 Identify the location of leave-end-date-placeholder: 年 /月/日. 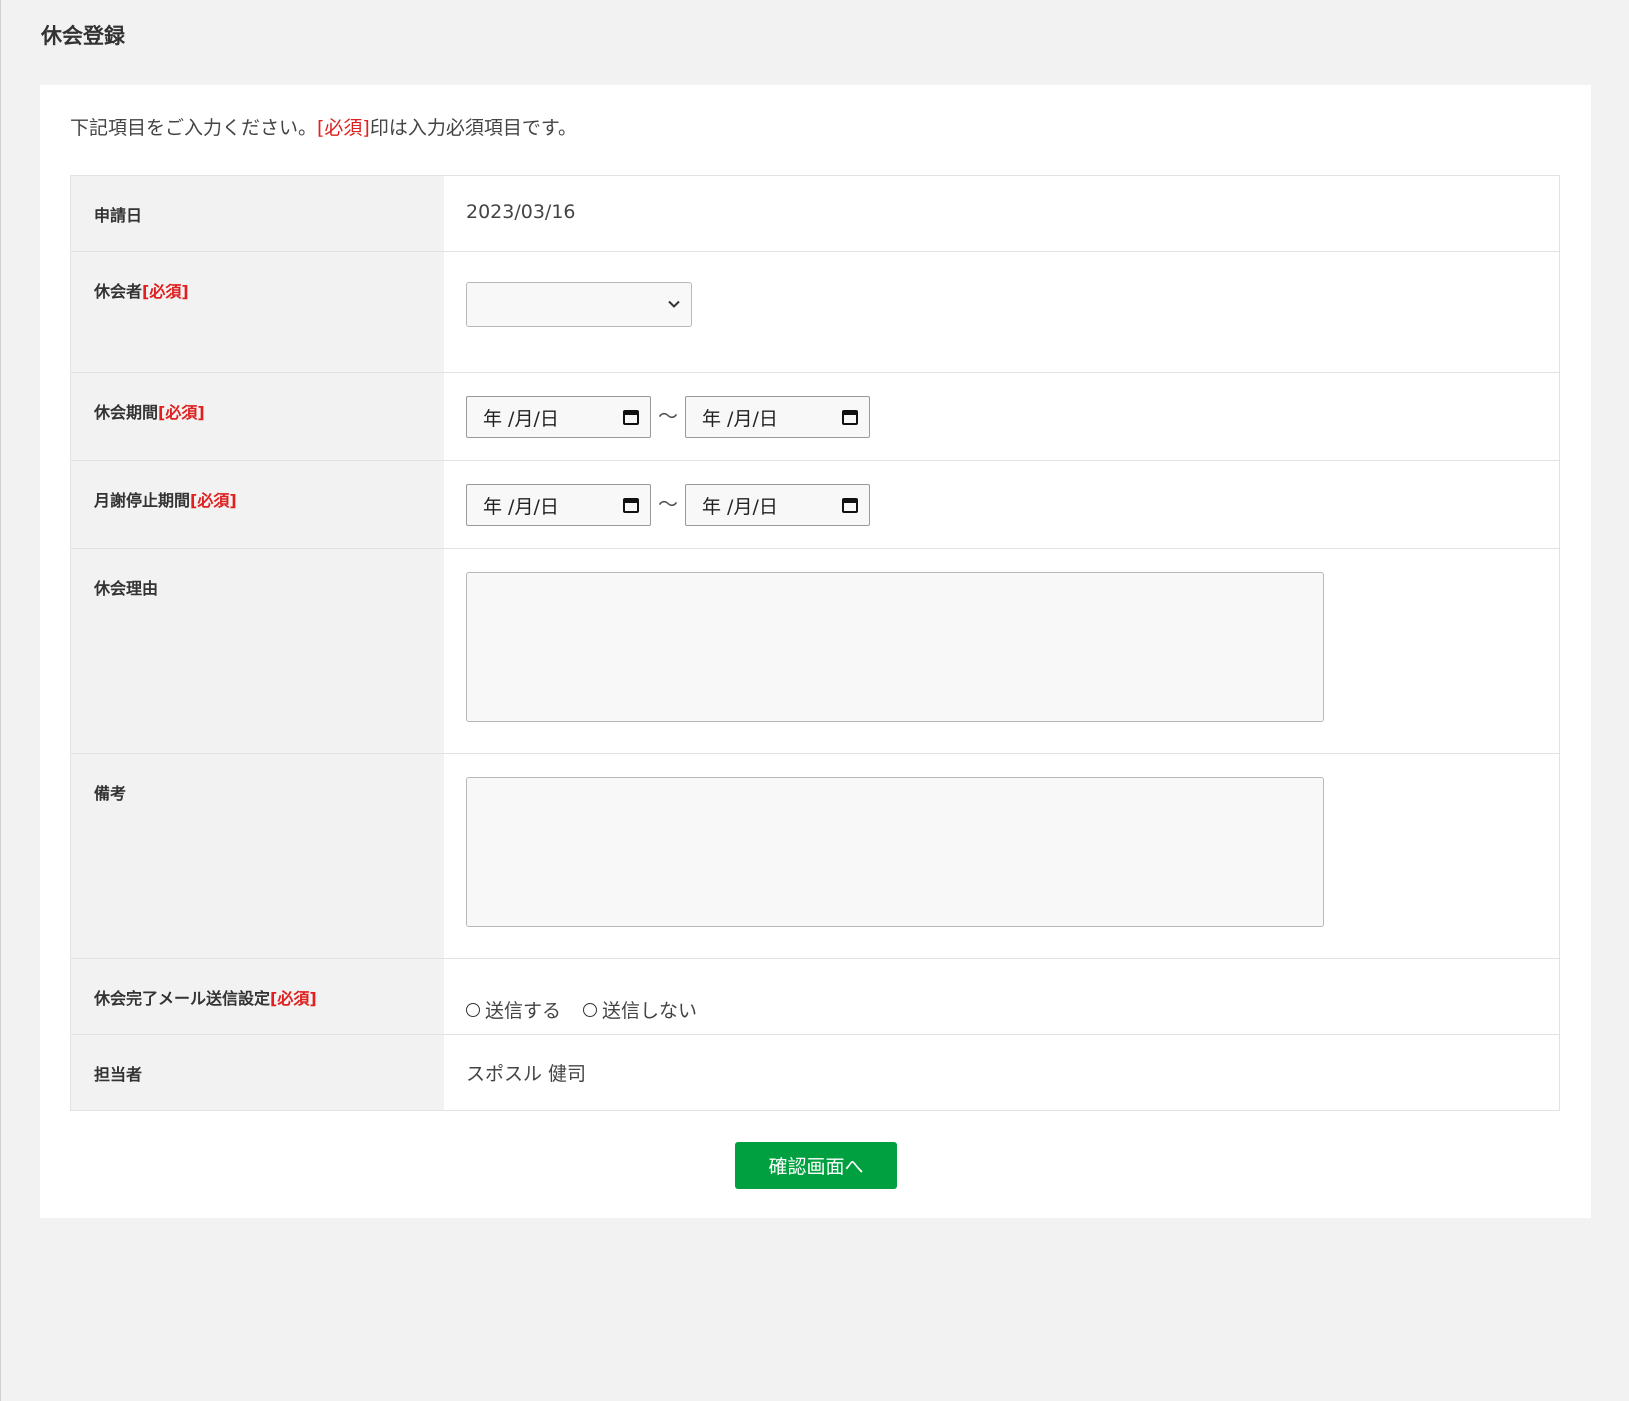
(740, 418).